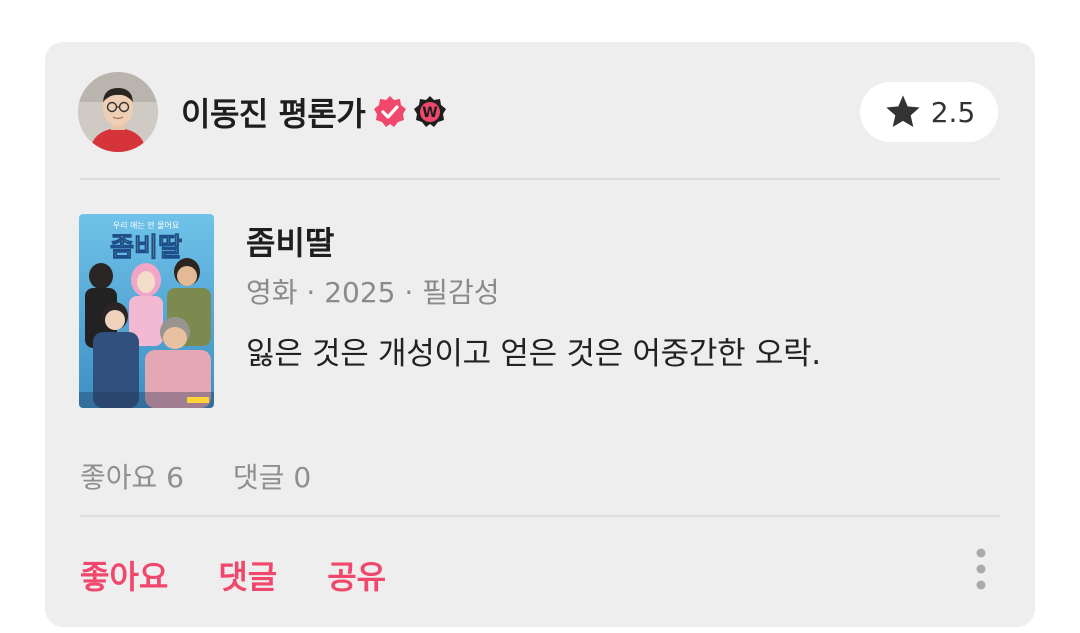 Image resolution: width=1080 pixels, height=633 pixels. I want to click on movie-poster: 우리 애는 안 물어요 좀비딸, so click(146, 311).